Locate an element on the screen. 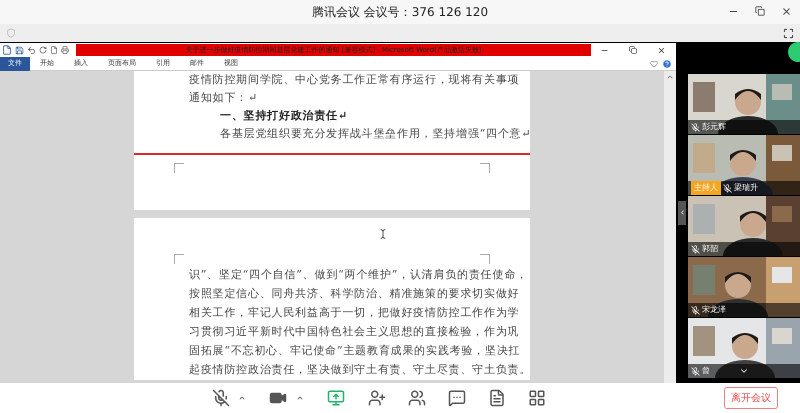 The image size is (800, 413). document-line: 固拓展“不忘初心、牢记使命”主题教育成果的实践考验，坚决扛 is located at coordinates (354, 351).